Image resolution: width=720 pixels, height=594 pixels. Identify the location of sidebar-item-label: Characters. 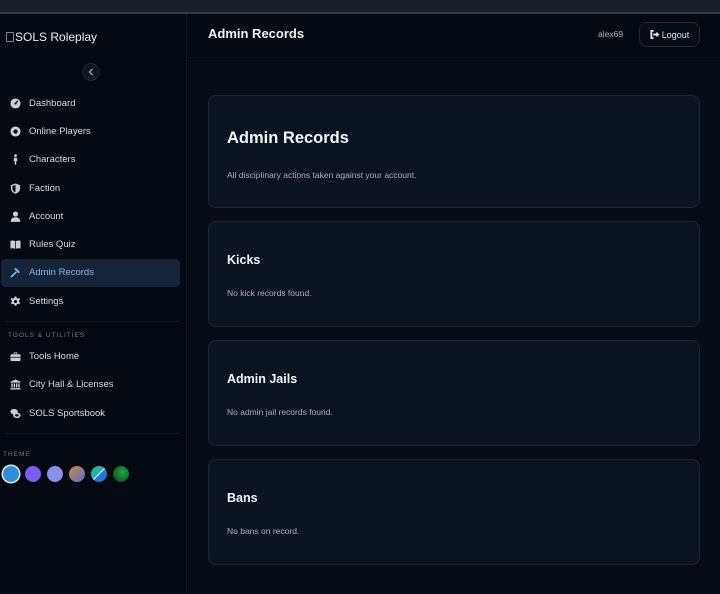
(52, 160).